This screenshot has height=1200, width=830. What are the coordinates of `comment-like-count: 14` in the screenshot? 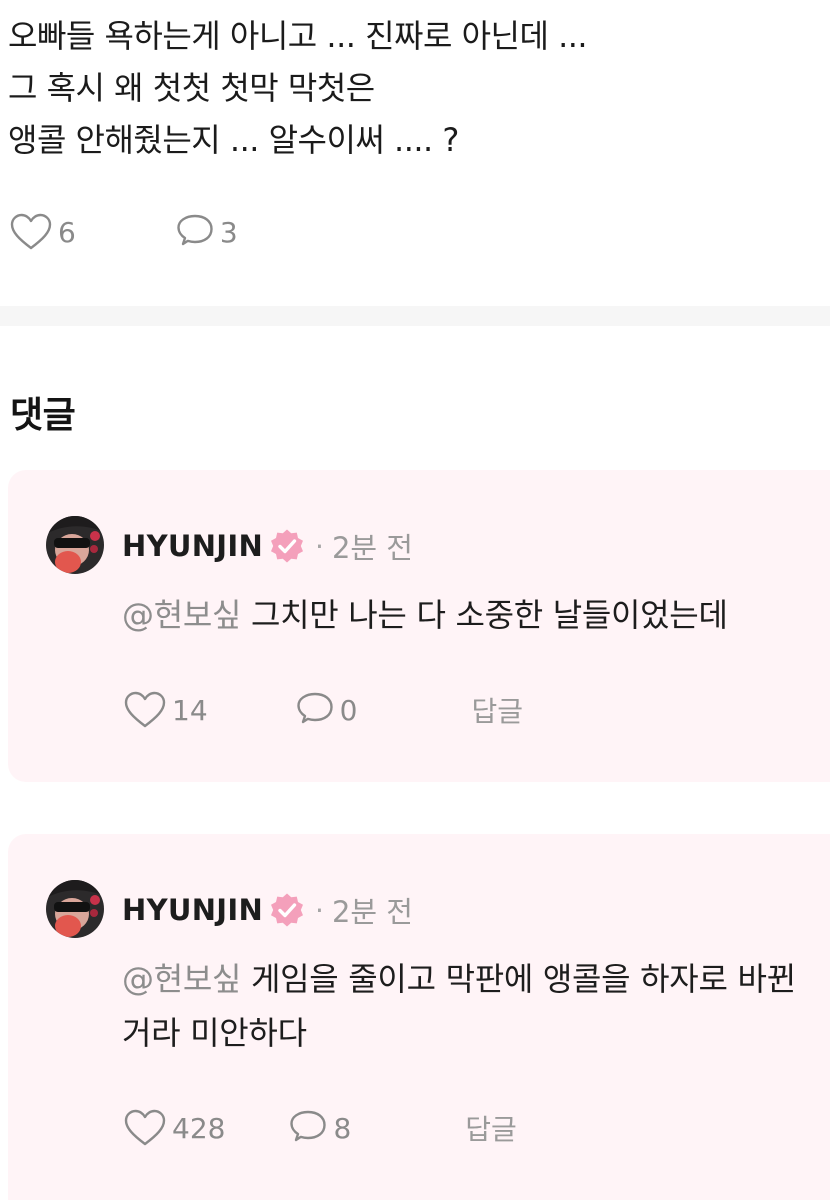 It's located at (190, 710).